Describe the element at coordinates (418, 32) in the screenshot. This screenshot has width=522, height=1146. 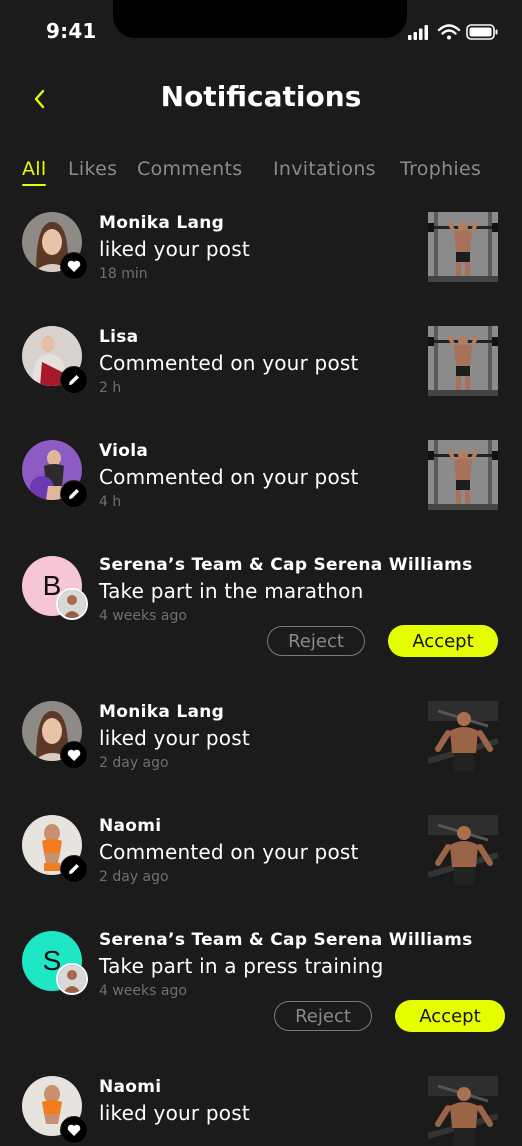
I see `cellular-signal-icon` at that location.